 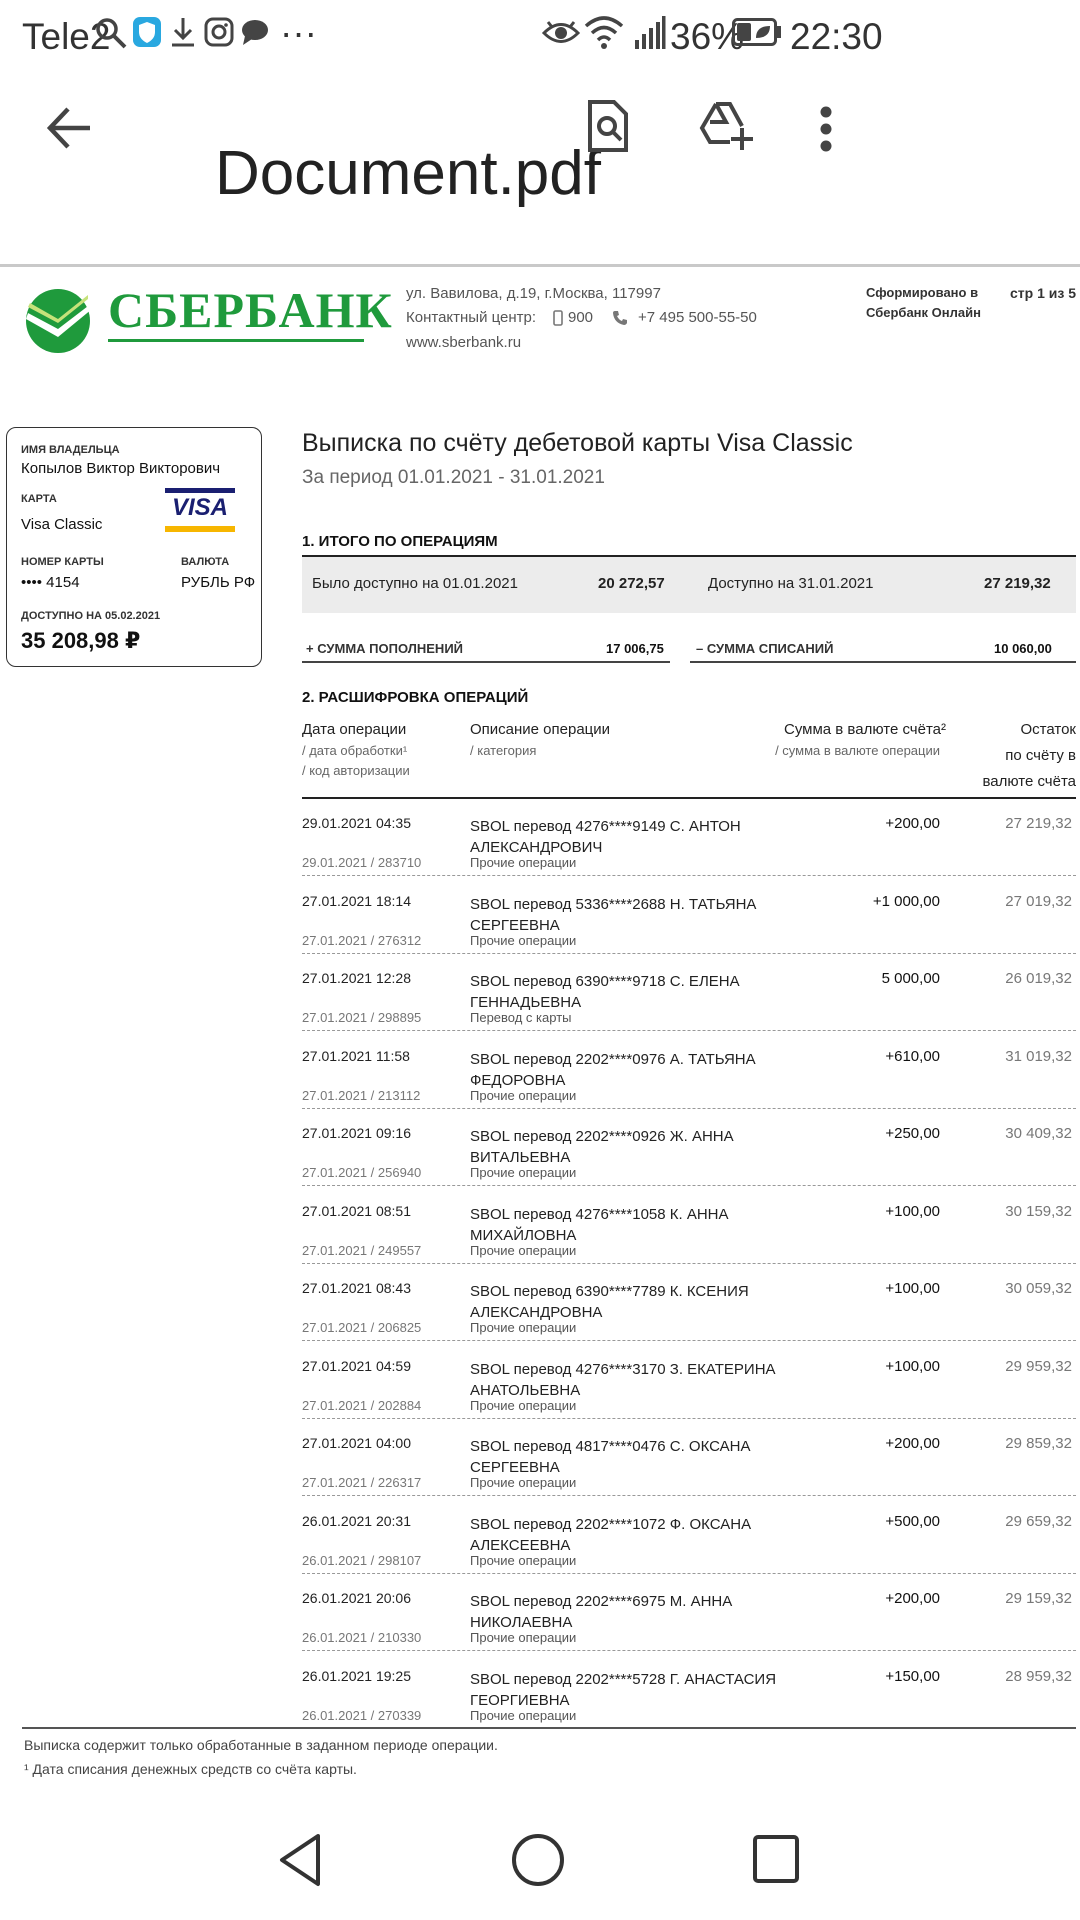 What do you see at coordinates (356, 770) in the screenshot?
I see `col-date-sub2: / код авторизации` at bounding box center [356, 770].